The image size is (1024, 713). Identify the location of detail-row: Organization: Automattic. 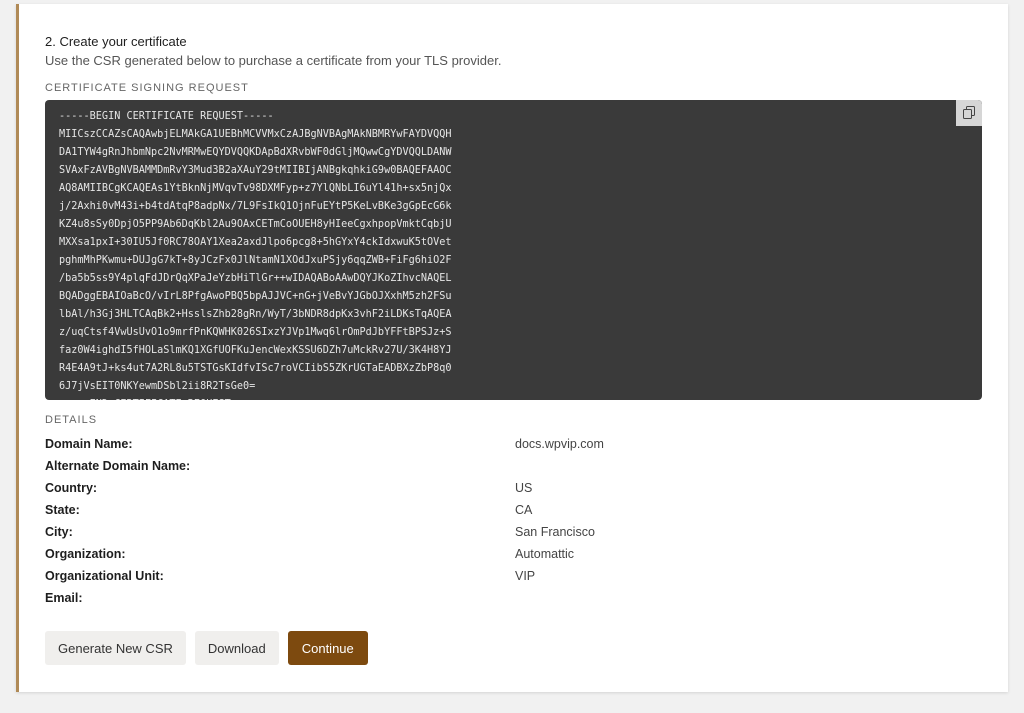
(515, 555).